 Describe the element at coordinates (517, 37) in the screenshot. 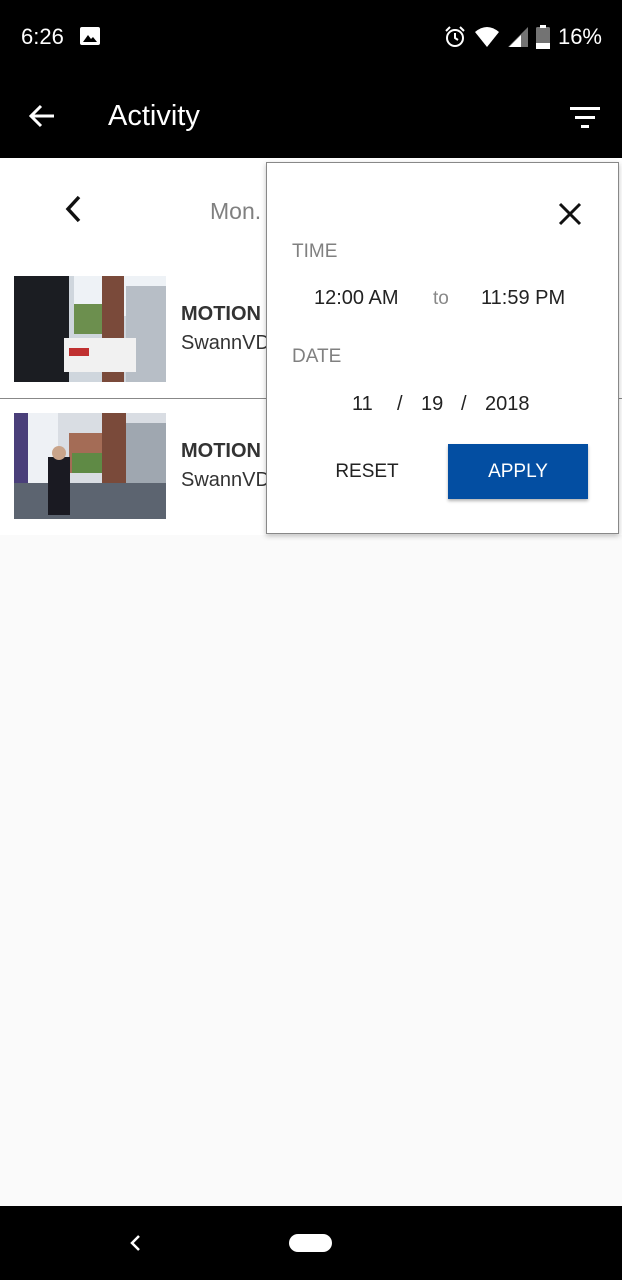

I see `cell-signal-icon` at that location.